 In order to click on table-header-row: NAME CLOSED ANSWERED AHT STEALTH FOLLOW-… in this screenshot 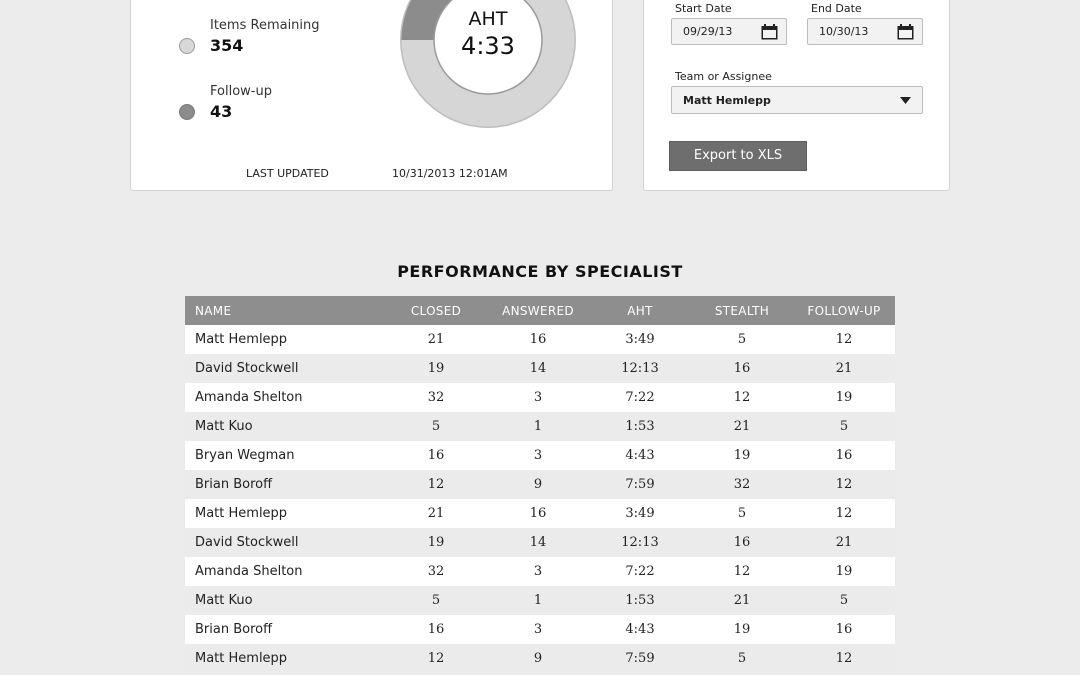, I will do `click(540, 310)`.